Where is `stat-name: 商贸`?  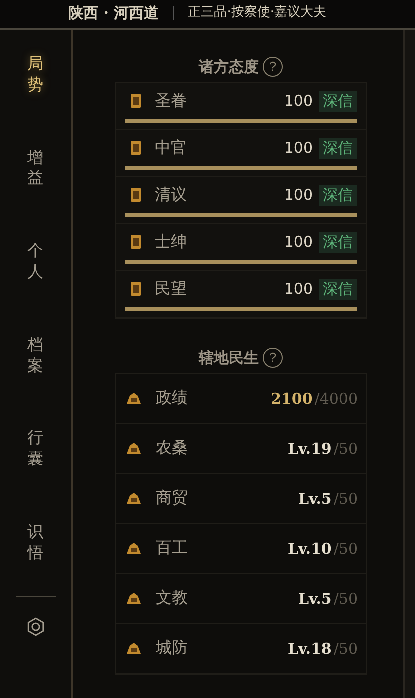
stat-name: 商贸 is located at coordinates (172, 498).